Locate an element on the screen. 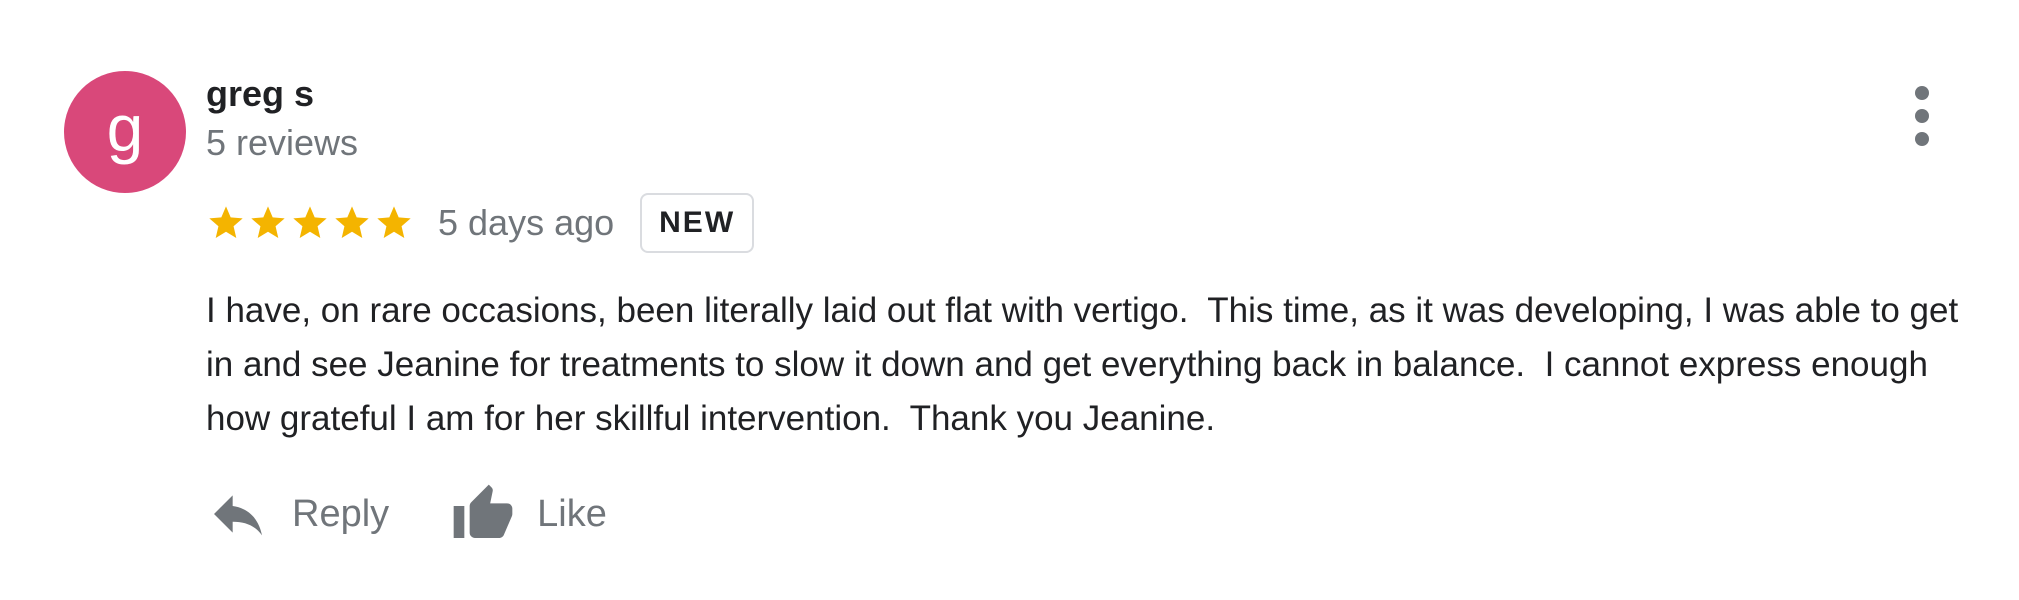 The height and width of the screenshot is (600, 2019). new-badge: NEW is located at coordinates (697, 223).